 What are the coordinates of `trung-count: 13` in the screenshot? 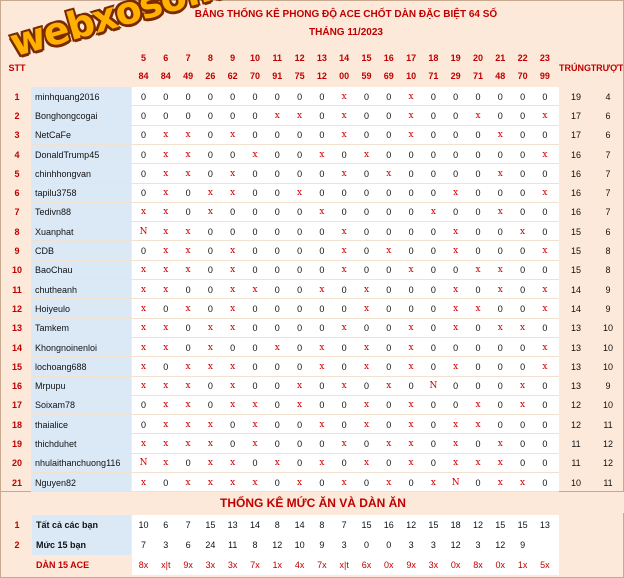 It's located at (575, 328).